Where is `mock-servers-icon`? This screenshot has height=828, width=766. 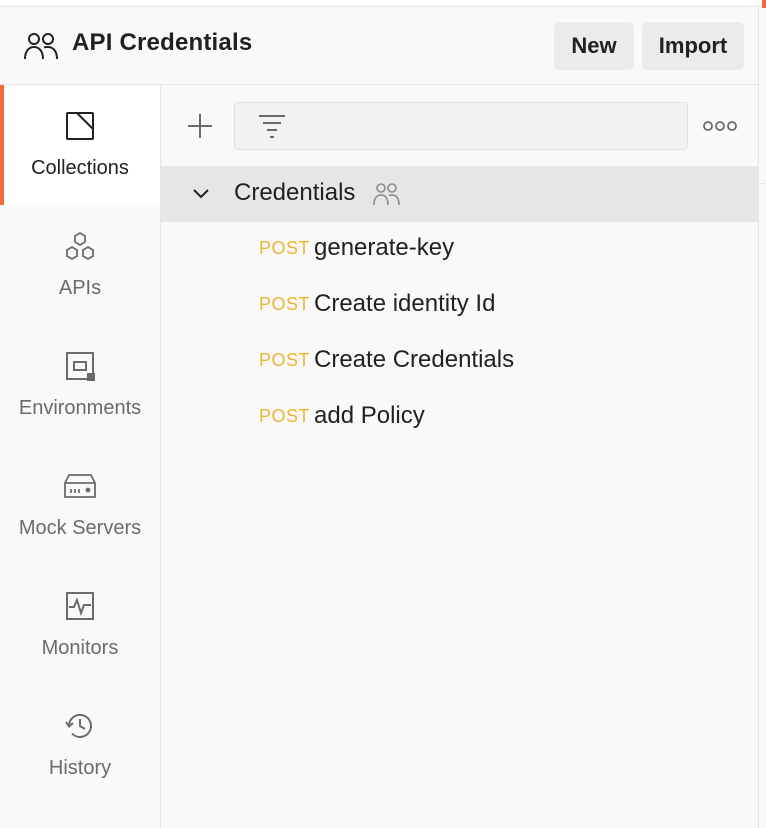 mock-servers-icon is located at coordinates (80, 486).